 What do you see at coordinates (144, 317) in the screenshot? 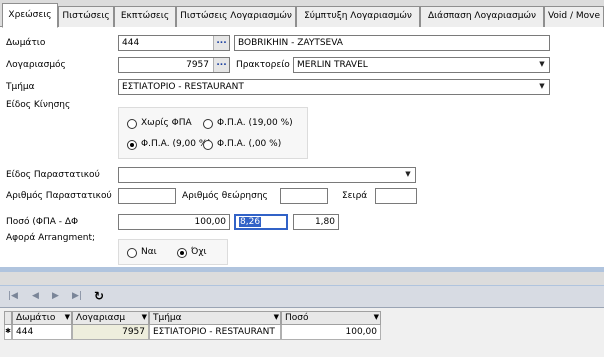
I see `account-filter-icon: ▼` at bounding box center [144, 317].